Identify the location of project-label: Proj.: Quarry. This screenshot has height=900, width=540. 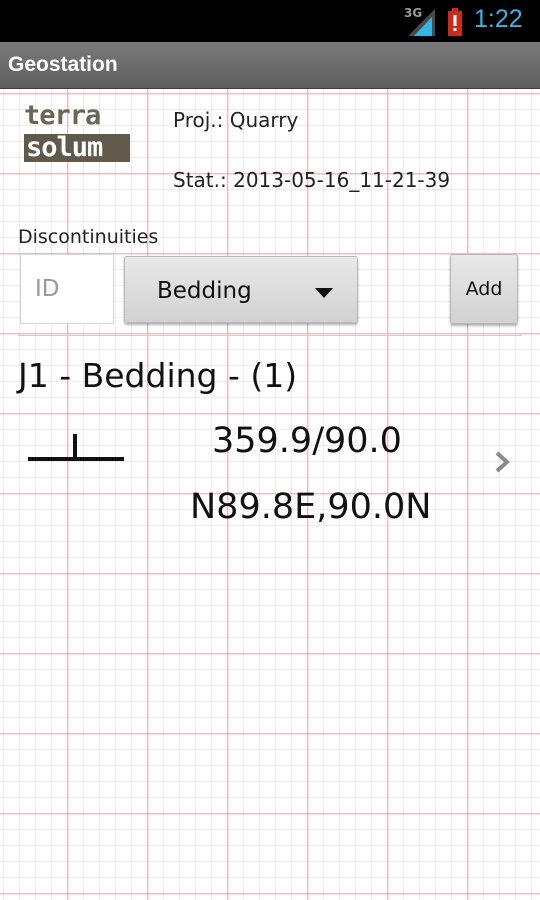
(236, 120).